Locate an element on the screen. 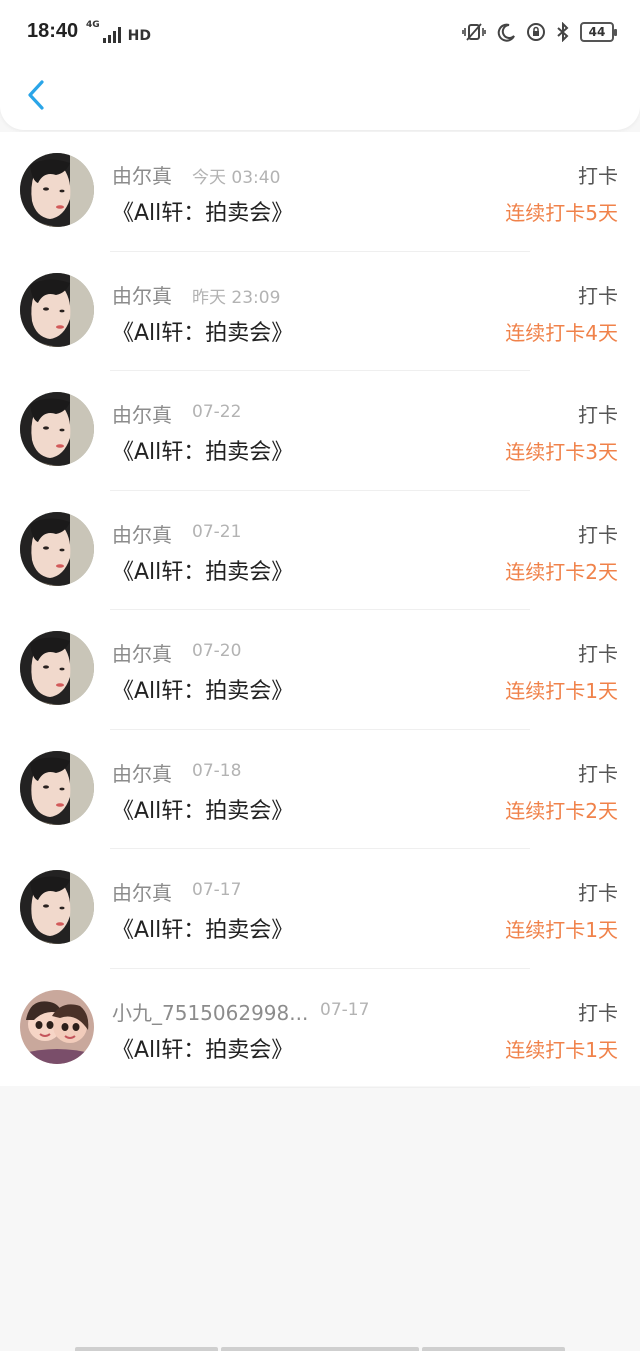 The image size is (640, 1351). post-time: 昨天 23:09 is located at coordinates (236, 297).